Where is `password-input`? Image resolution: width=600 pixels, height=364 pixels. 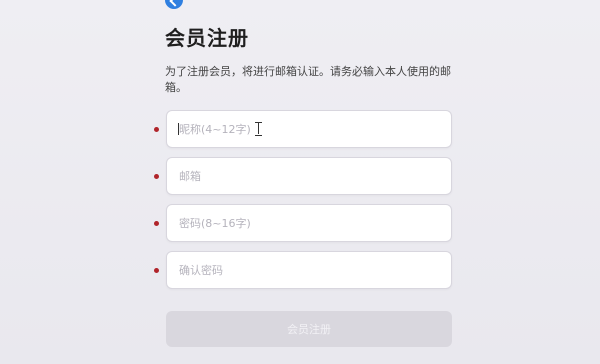
password-input is located at coordinates (309, 223).